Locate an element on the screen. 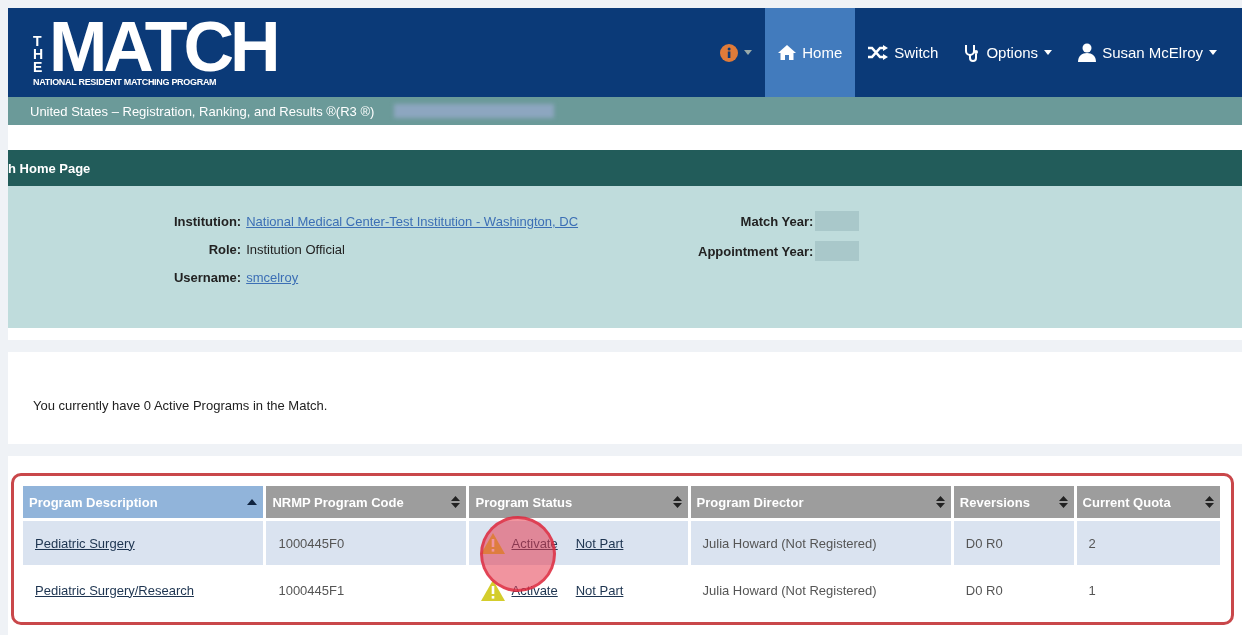 Image resolution: width=1242 pixels, height=635 pixels. home-nav-item: Home is located at coordinates (810, 52).